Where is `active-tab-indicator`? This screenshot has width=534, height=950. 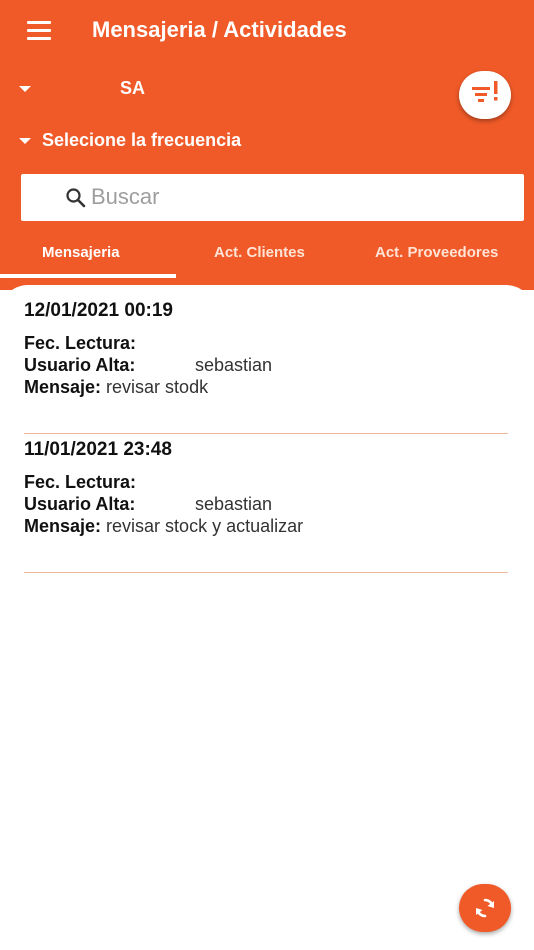
active-tab-indicator is located at coordinates (88, 276).